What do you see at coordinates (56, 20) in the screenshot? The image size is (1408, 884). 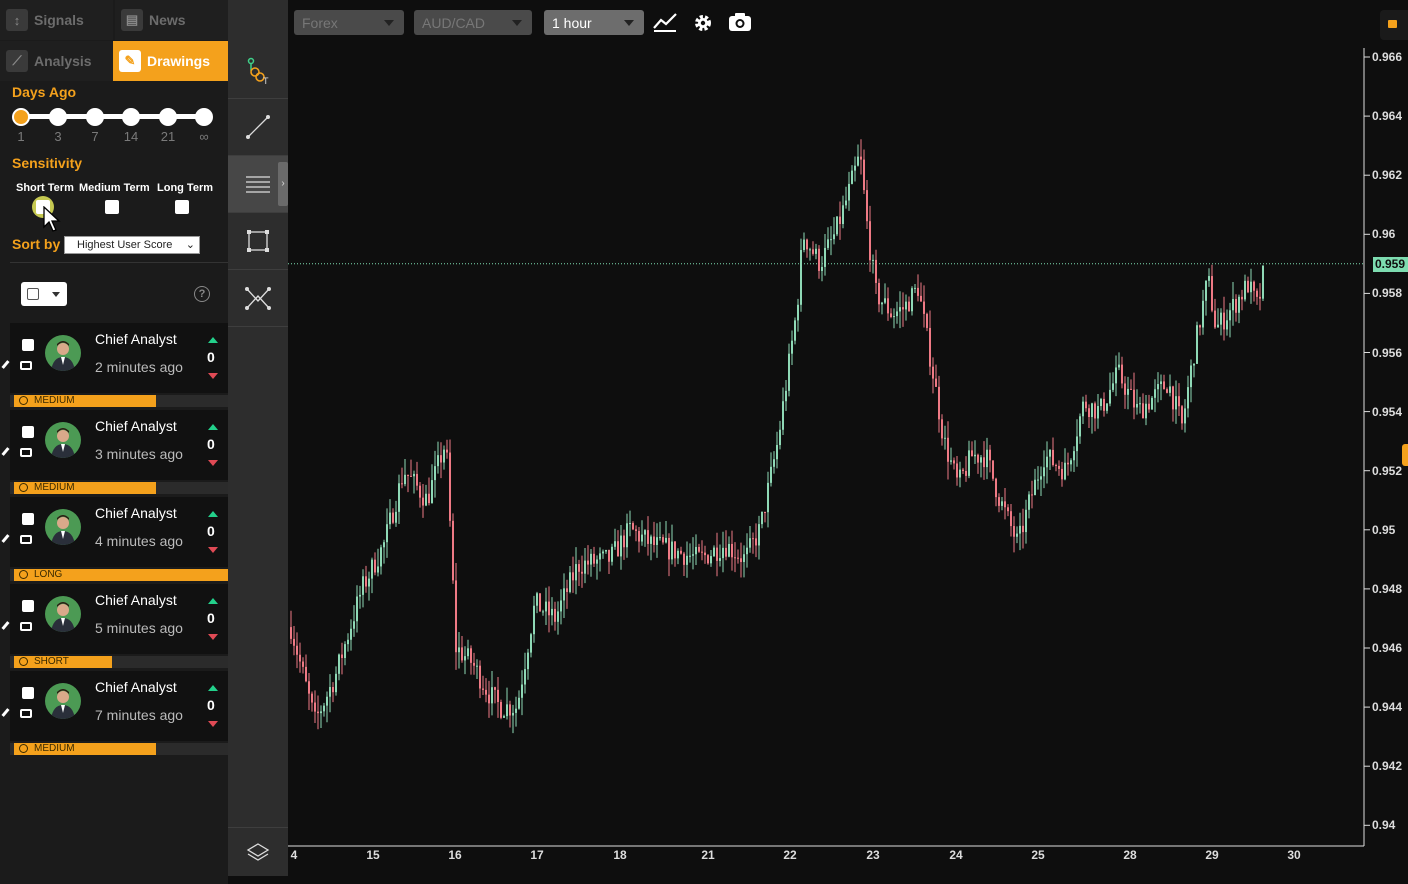 I see `tab-signals: ↕ Signals` at bounding box center [56, 20].